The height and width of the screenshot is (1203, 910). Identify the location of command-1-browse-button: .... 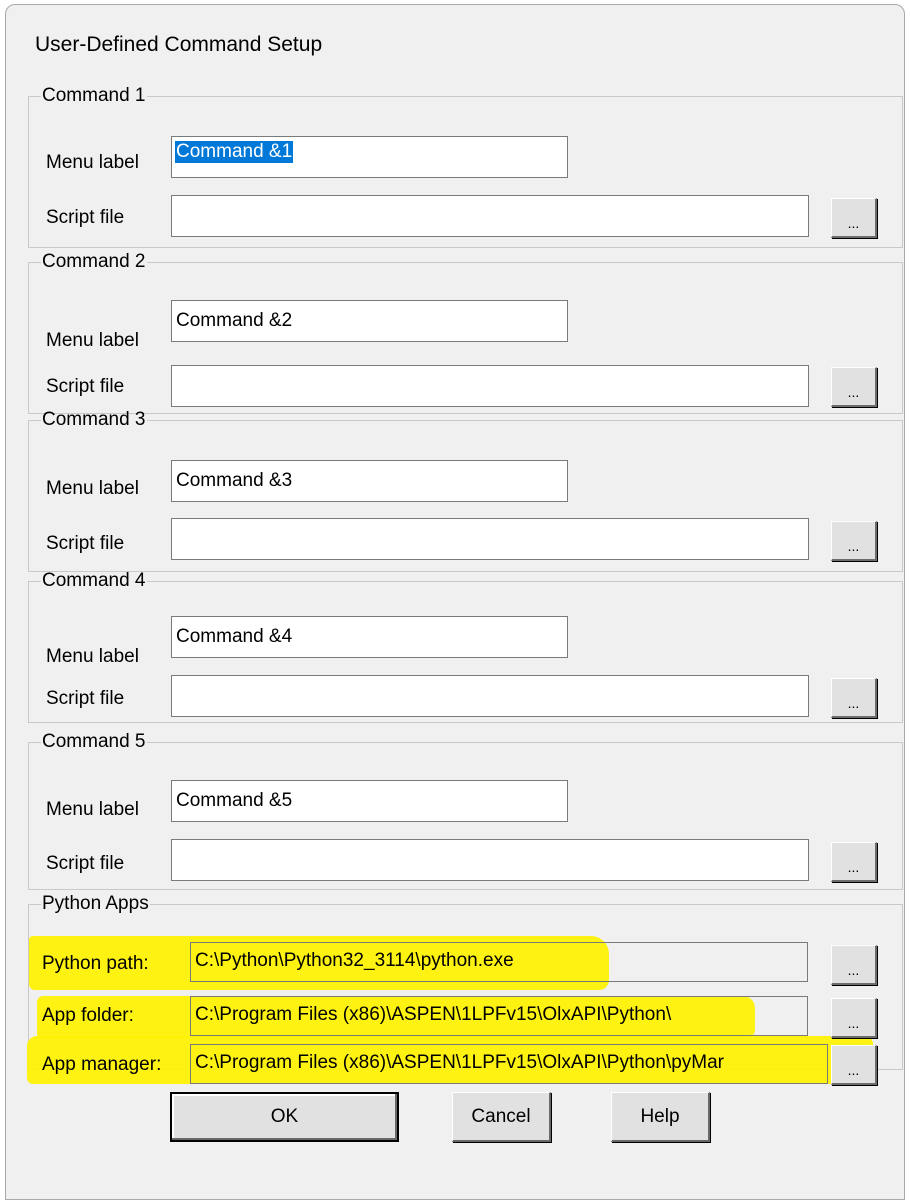
(854, 218).